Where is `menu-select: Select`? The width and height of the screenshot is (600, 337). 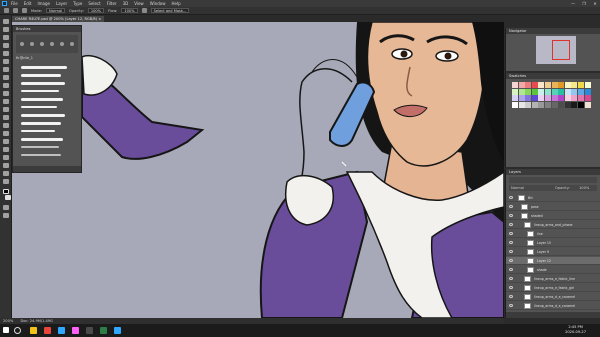 menu-select: Select is located at coordinates (94, 3).